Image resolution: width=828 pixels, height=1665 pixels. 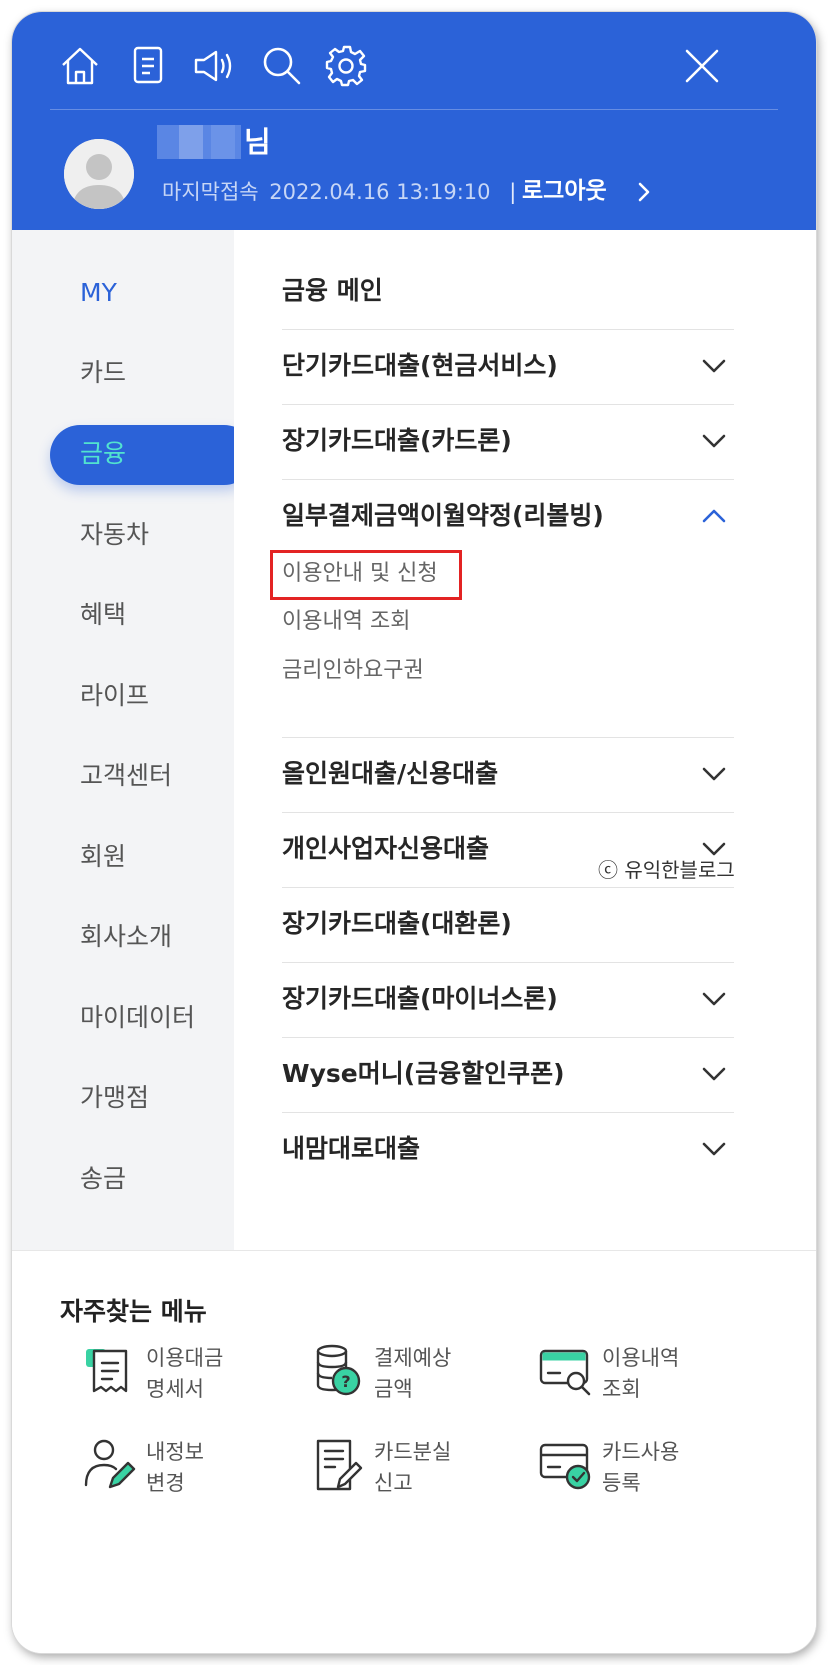 What do you see at coordinates (80, 66) in the screenshot?
I see `home-icon` at bounding box center [80, 66].